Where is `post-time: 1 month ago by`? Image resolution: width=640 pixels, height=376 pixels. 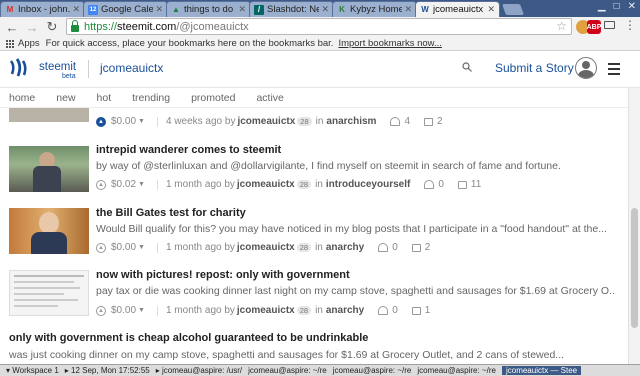 post-time: 1 month ago by is located at coordinates (200, 310).